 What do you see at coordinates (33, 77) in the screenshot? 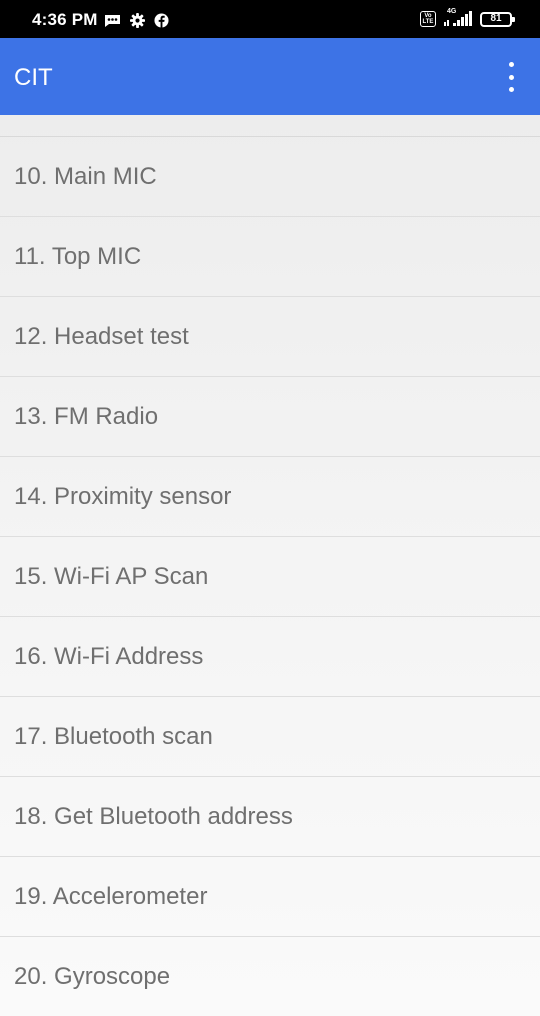
I see `app-title: CIT` at bounding box center [33, 77].